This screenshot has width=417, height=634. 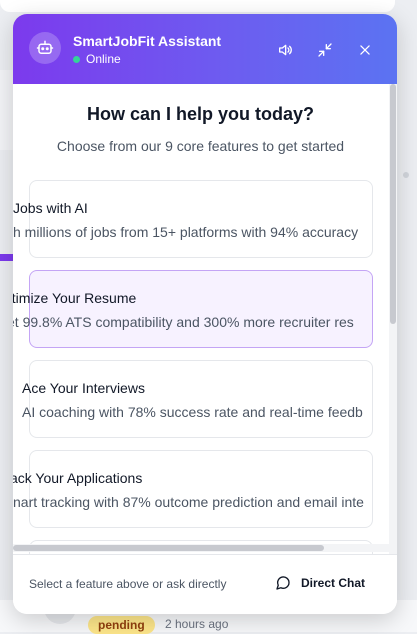 I want to click on assistant-title: SmartJobFit Assistant, so click(x=147, y=41).